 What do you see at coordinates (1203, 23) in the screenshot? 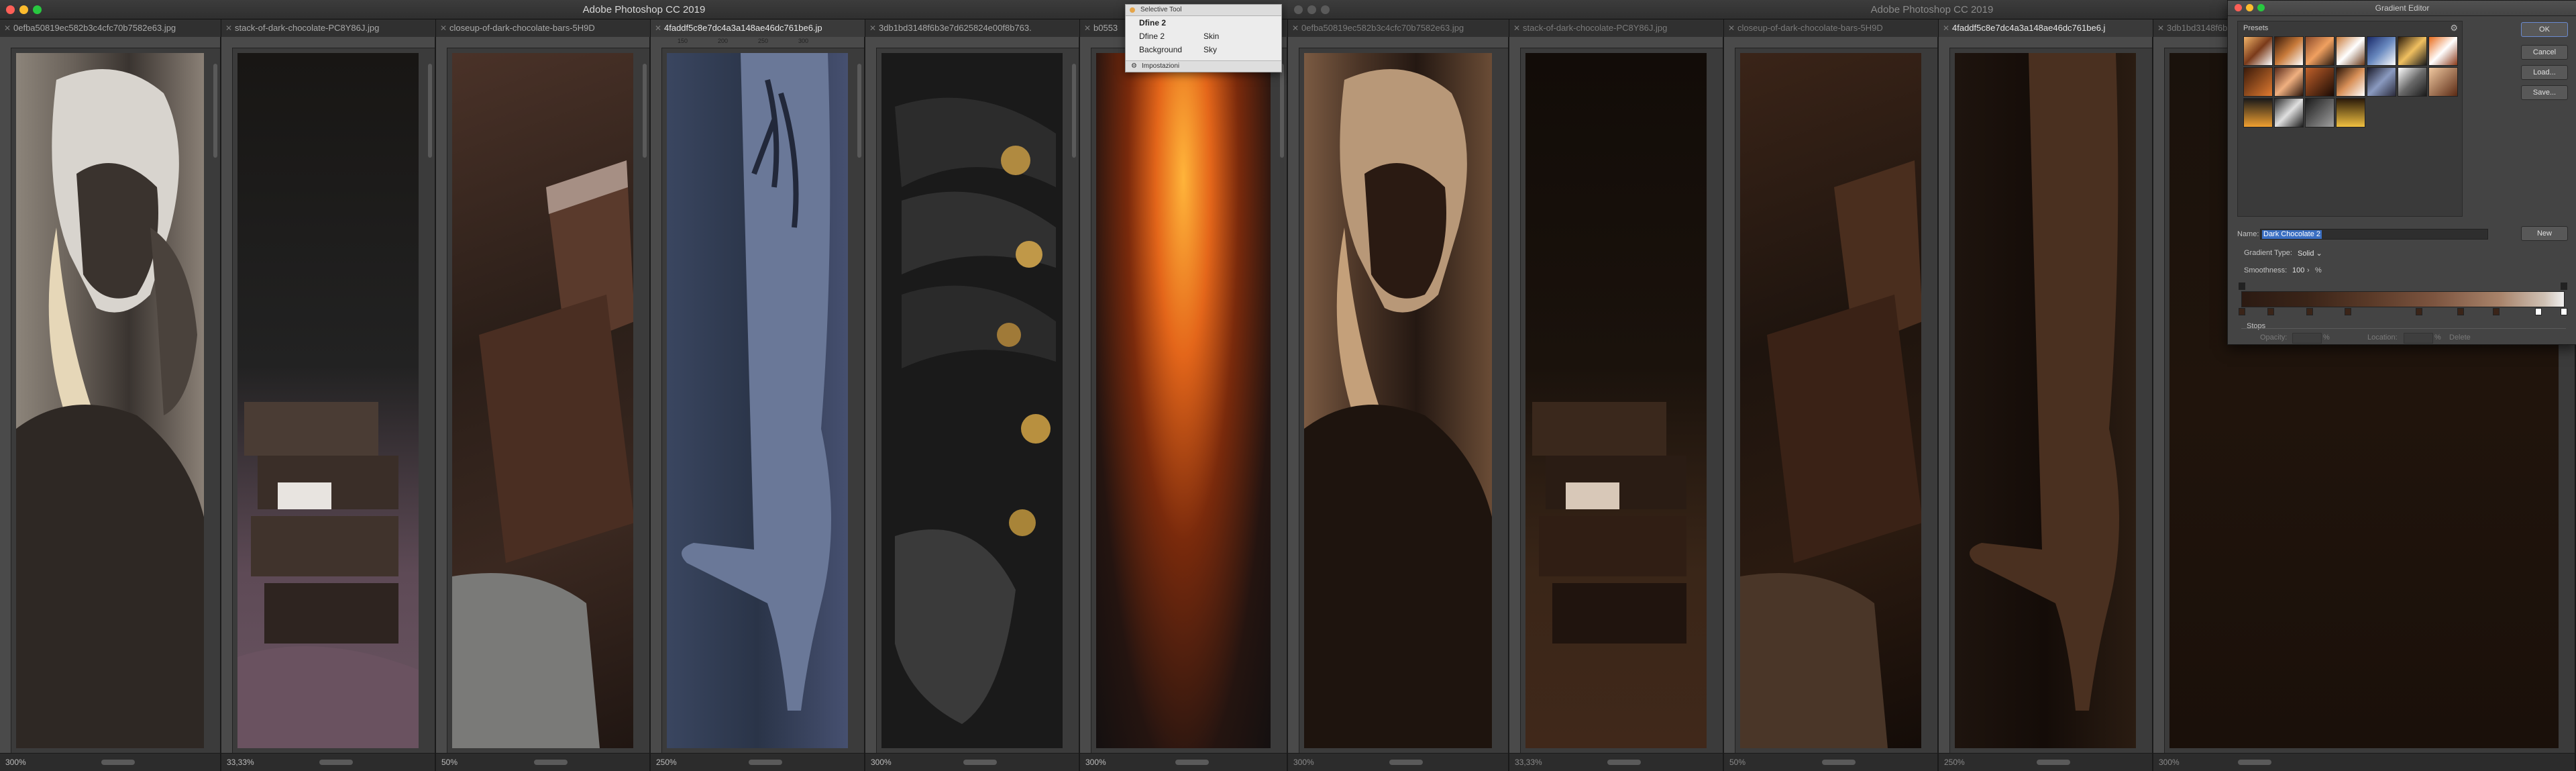
I see `selective-tool-item-1: Dfine 2` at bounding box center [1203, 23].